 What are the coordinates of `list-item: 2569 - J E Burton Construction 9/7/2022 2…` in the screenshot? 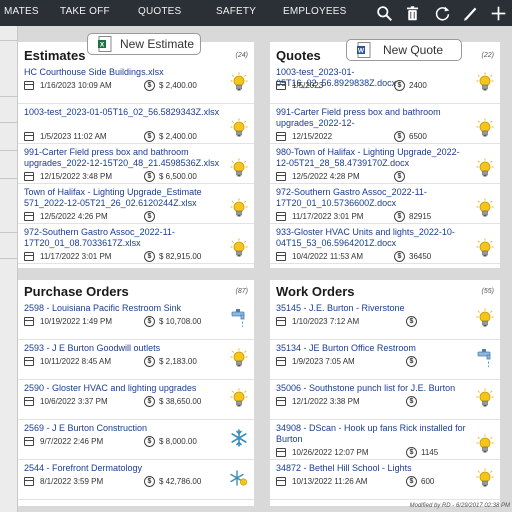 It's located at (136, 440).